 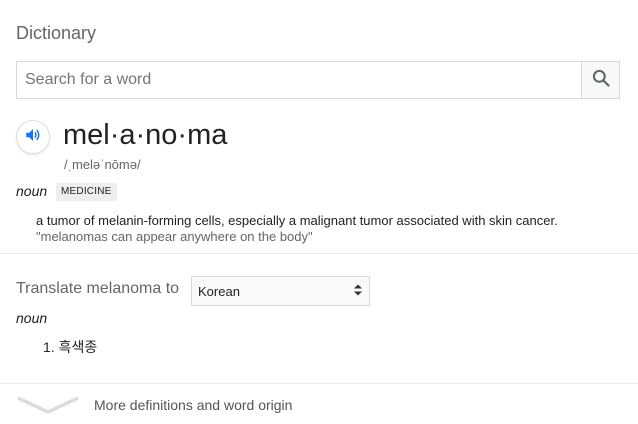 What do you see at coordinates (49, 347) in the screenshot?
I see `translation-number: 1.` at bounding box center [49, 347].